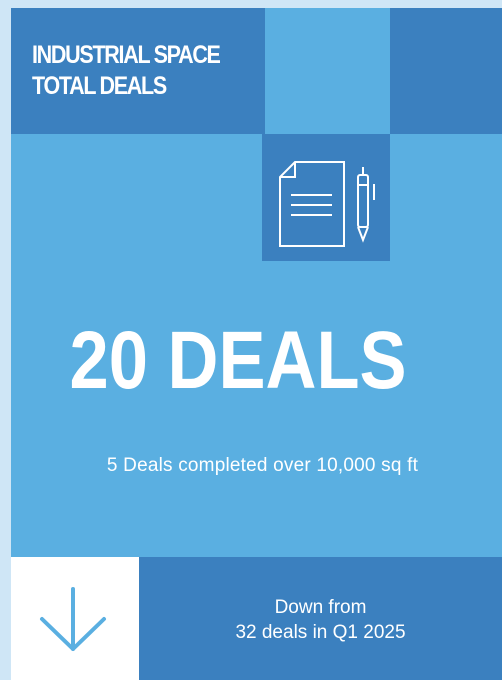 This screenshot has height=680, width=502. What do you see at coordinates (446, 71) in the screenshot?
I see `corner-decoration` at bounding box center [446, 71].